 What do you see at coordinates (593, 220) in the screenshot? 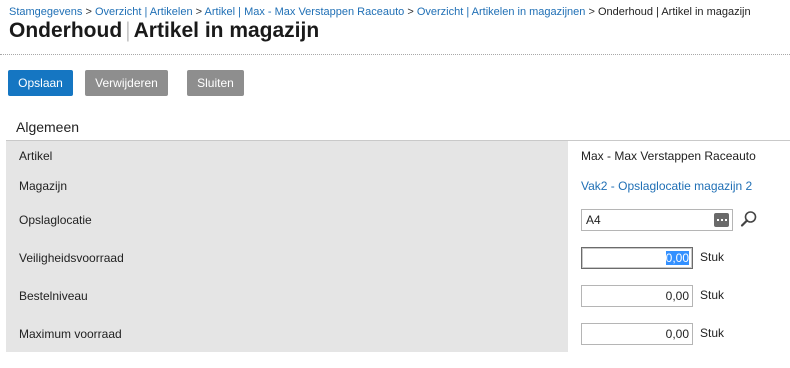
I see `opslaglocatie-value: A4` at bounding box center [593, 220].